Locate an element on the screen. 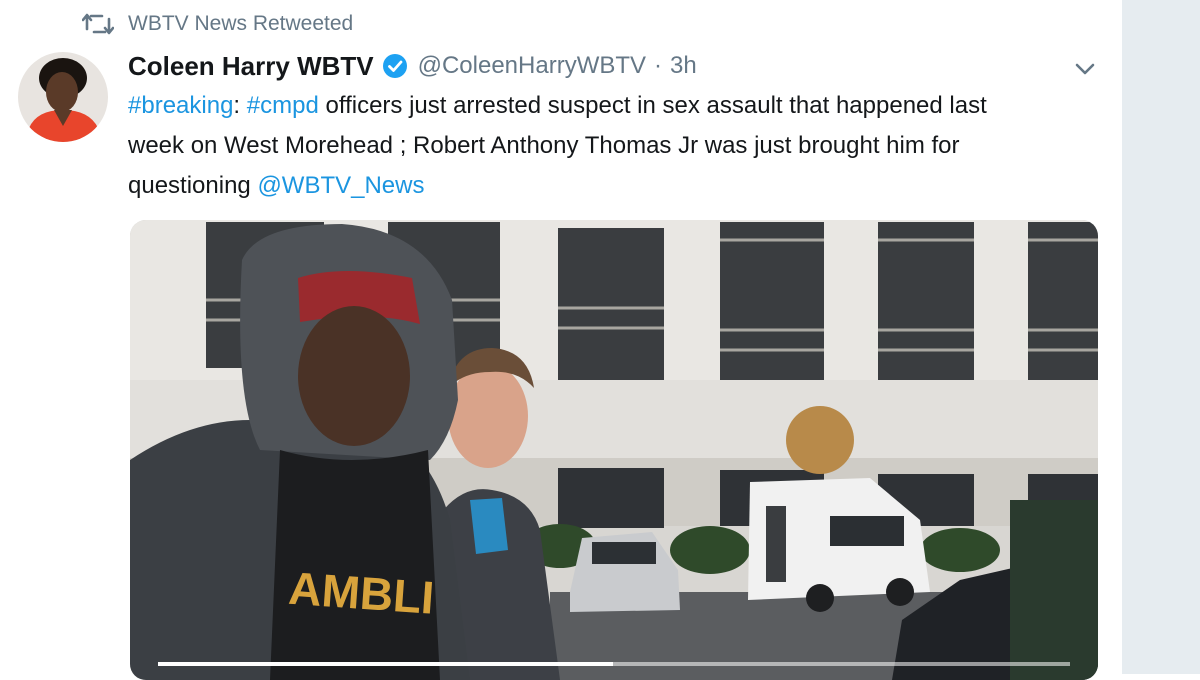 The width and height of the screenshot is (1200, 680). tweet-line-3-start: questioning is located at coordinates (193, 185).